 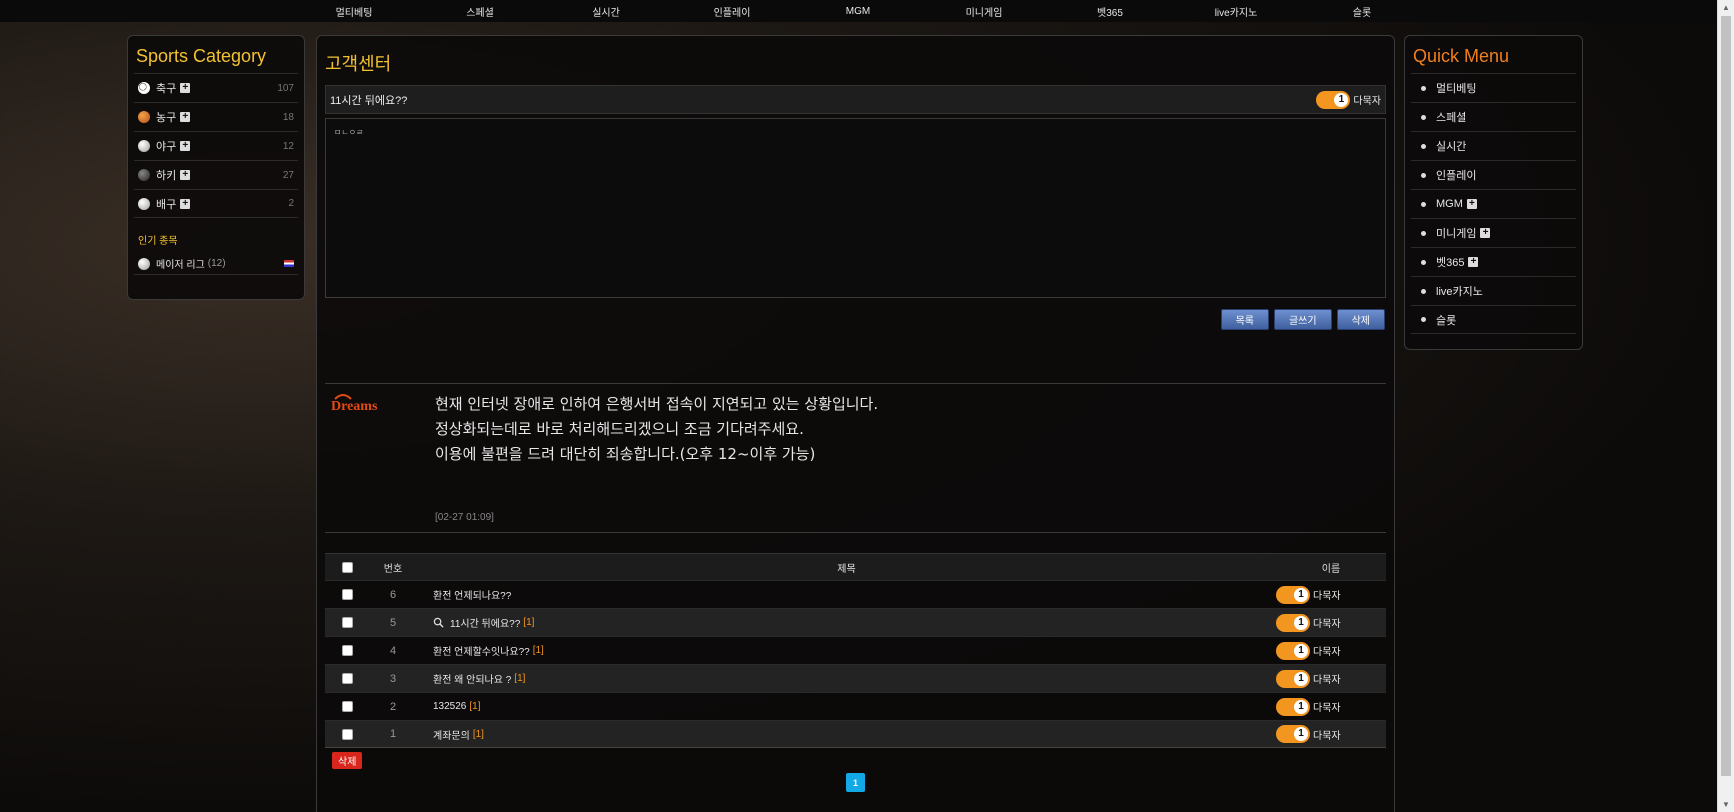 What do you see at coordinates (472, 594) in the screenshot?
I see `row-subject-link: 환전 언제되나요??` at bounding box center [472, 594].